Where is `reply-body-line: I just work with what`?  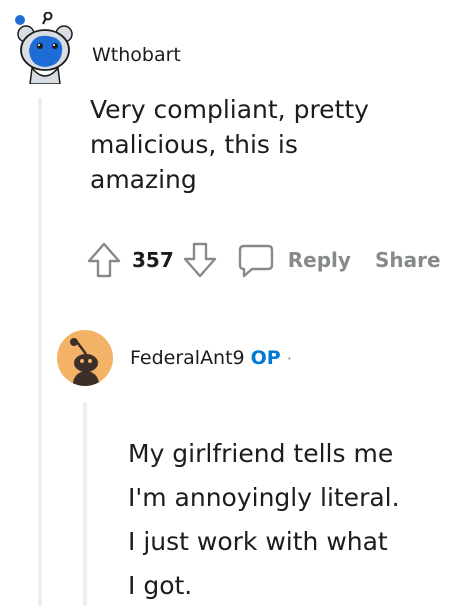
reply-body-line: I just work with what is located at coordinates (258, 541).